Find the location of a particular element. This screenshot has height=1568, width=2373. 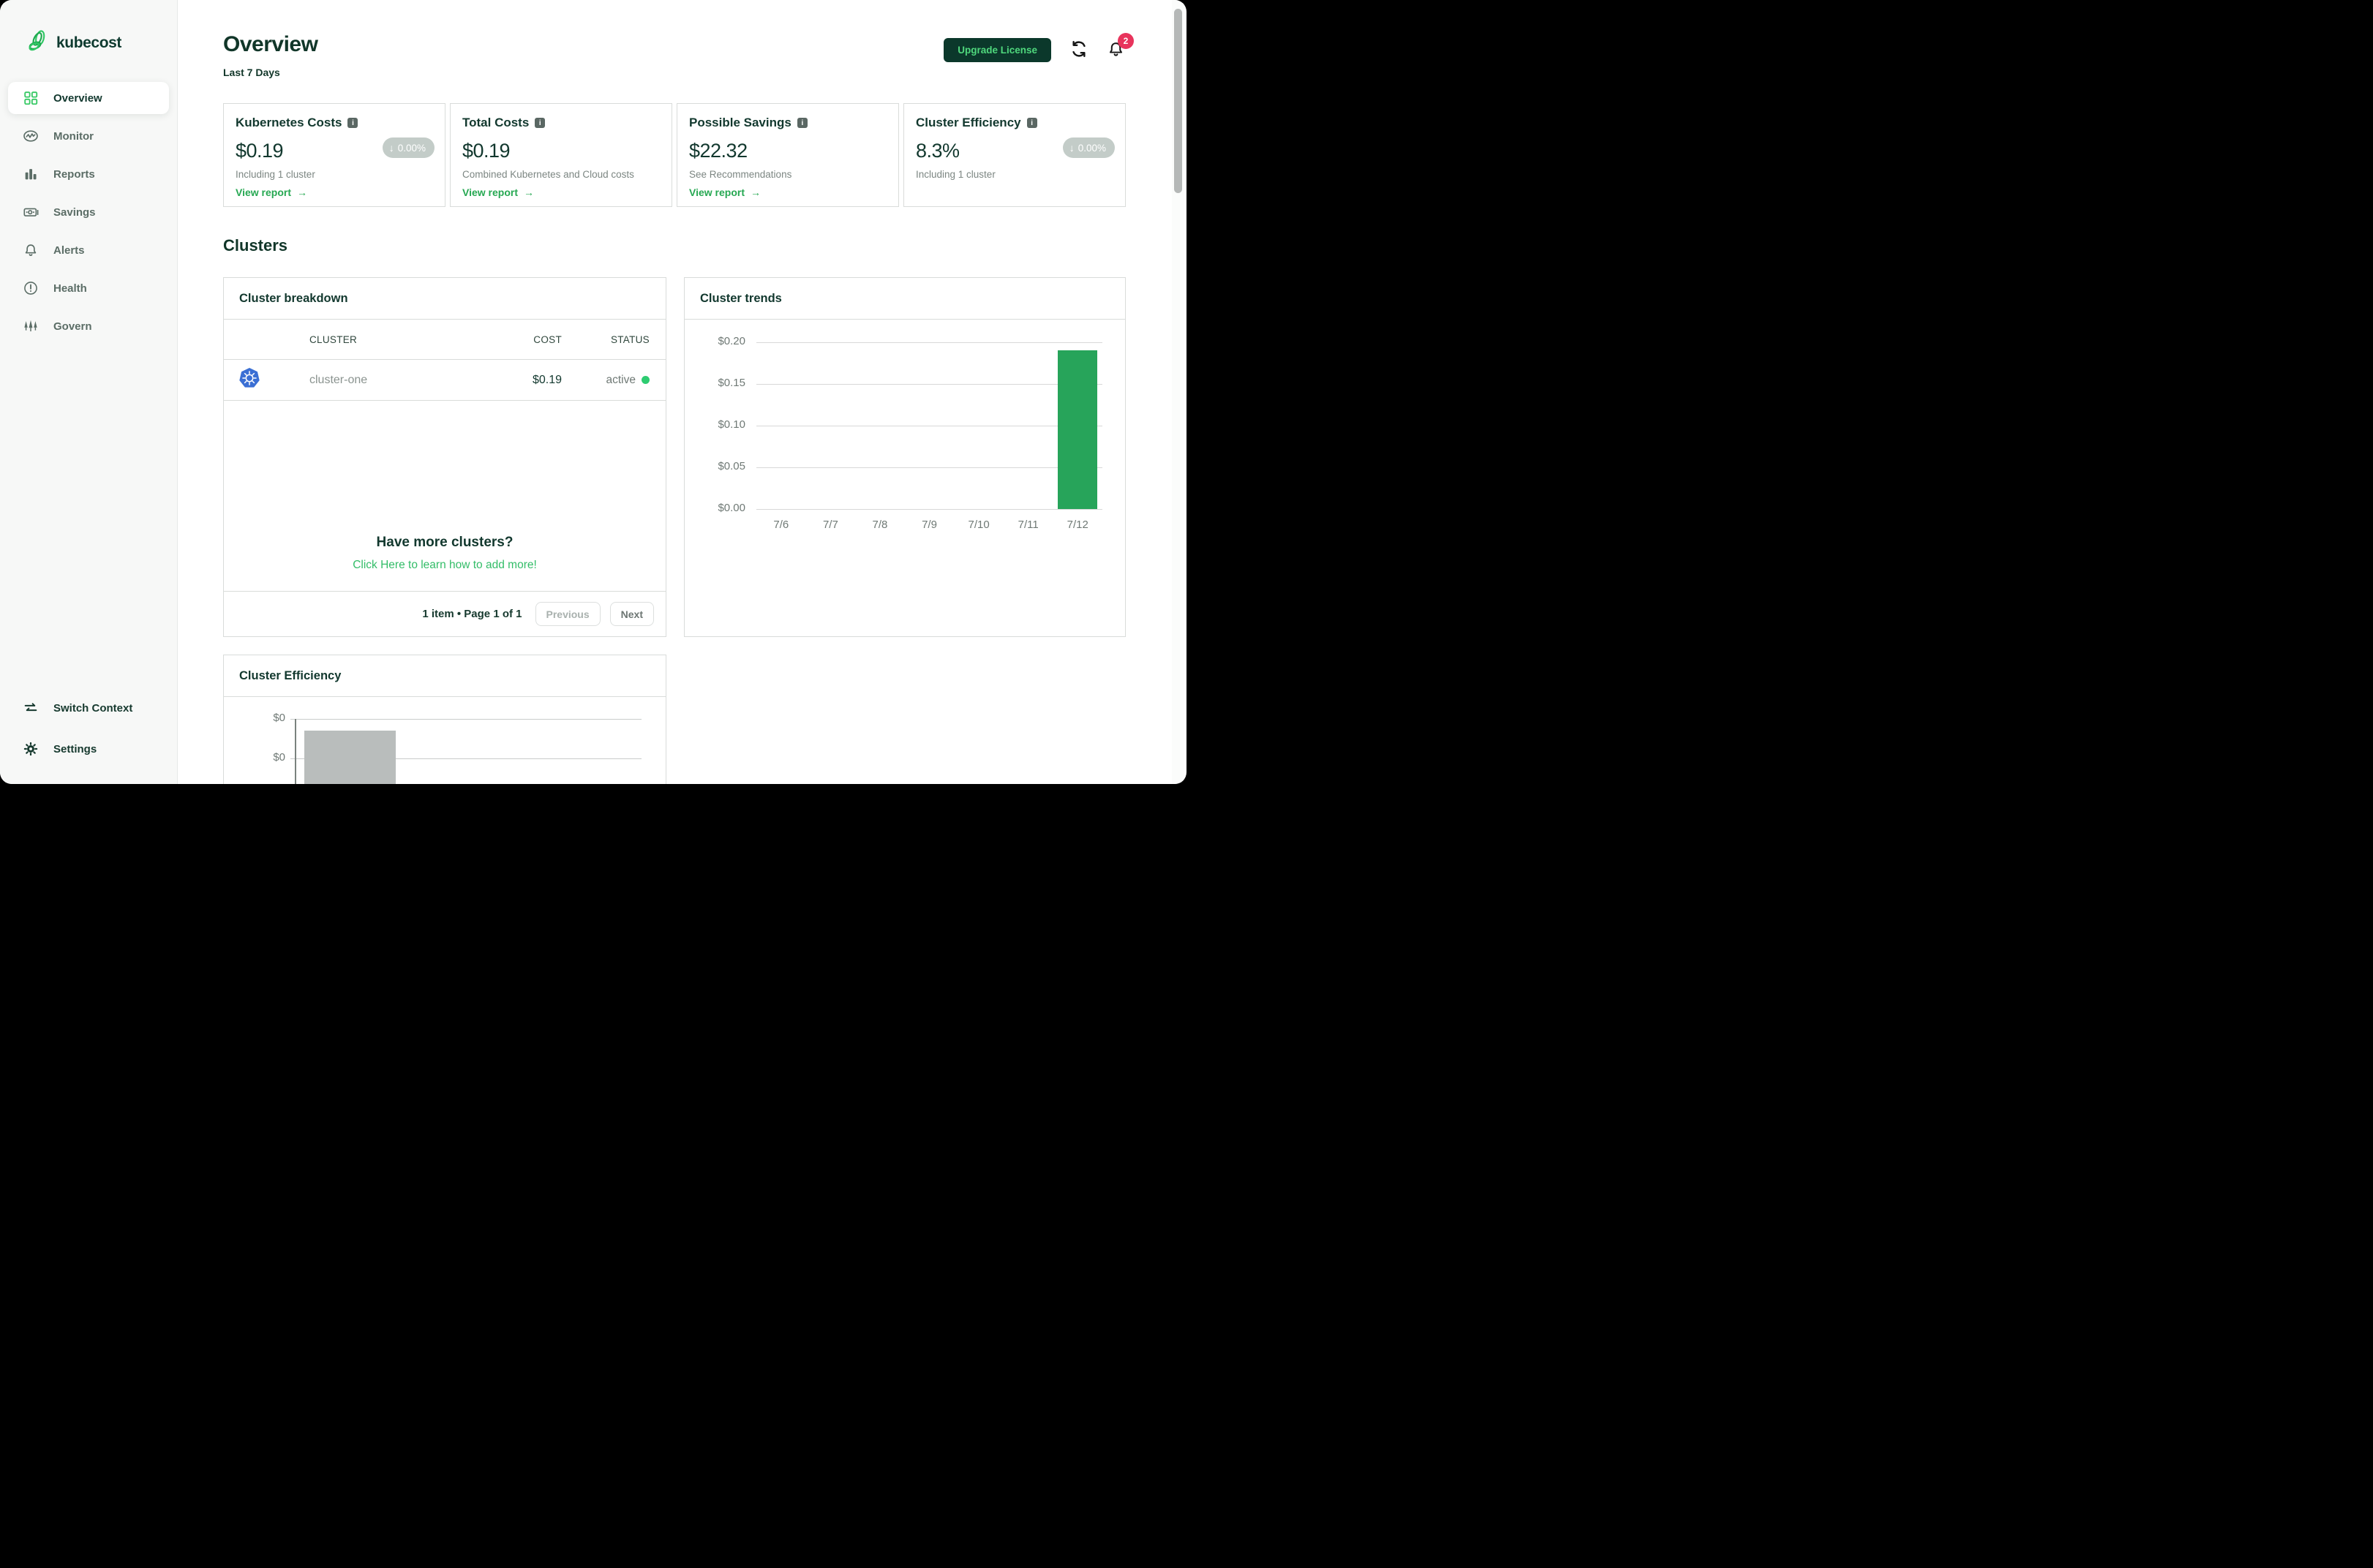

sidebar-item-label: Savings is located at coordinates (74, 212).